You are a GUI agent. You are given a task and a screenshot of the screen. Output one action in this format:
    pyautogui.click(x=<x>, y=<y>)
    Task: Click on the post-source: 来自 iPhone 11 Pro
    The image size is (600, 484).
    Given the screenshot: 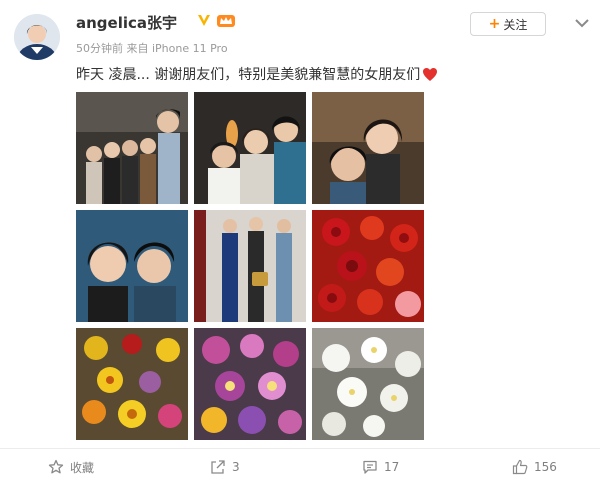 What is the action you would take?
    pyautogui.click(x=177, y=48)
    